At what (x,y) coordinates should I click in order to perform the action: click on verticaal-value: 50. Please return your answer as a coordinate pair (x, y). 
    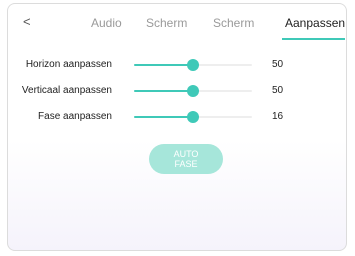
    Looking at the image, I should click on (278, 90).